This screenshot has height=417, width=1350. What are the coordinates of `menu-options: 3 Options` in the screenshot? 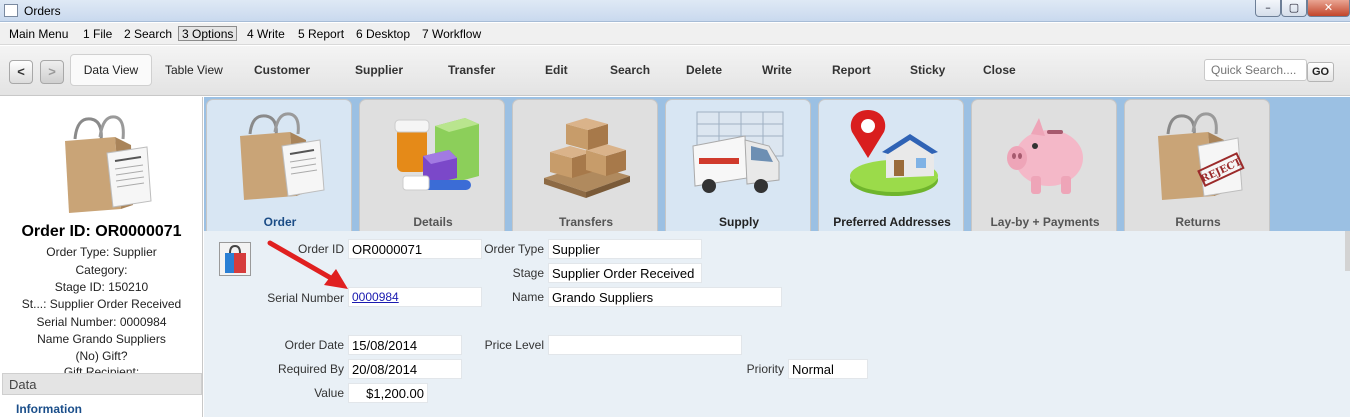 It's located at (208, 33).